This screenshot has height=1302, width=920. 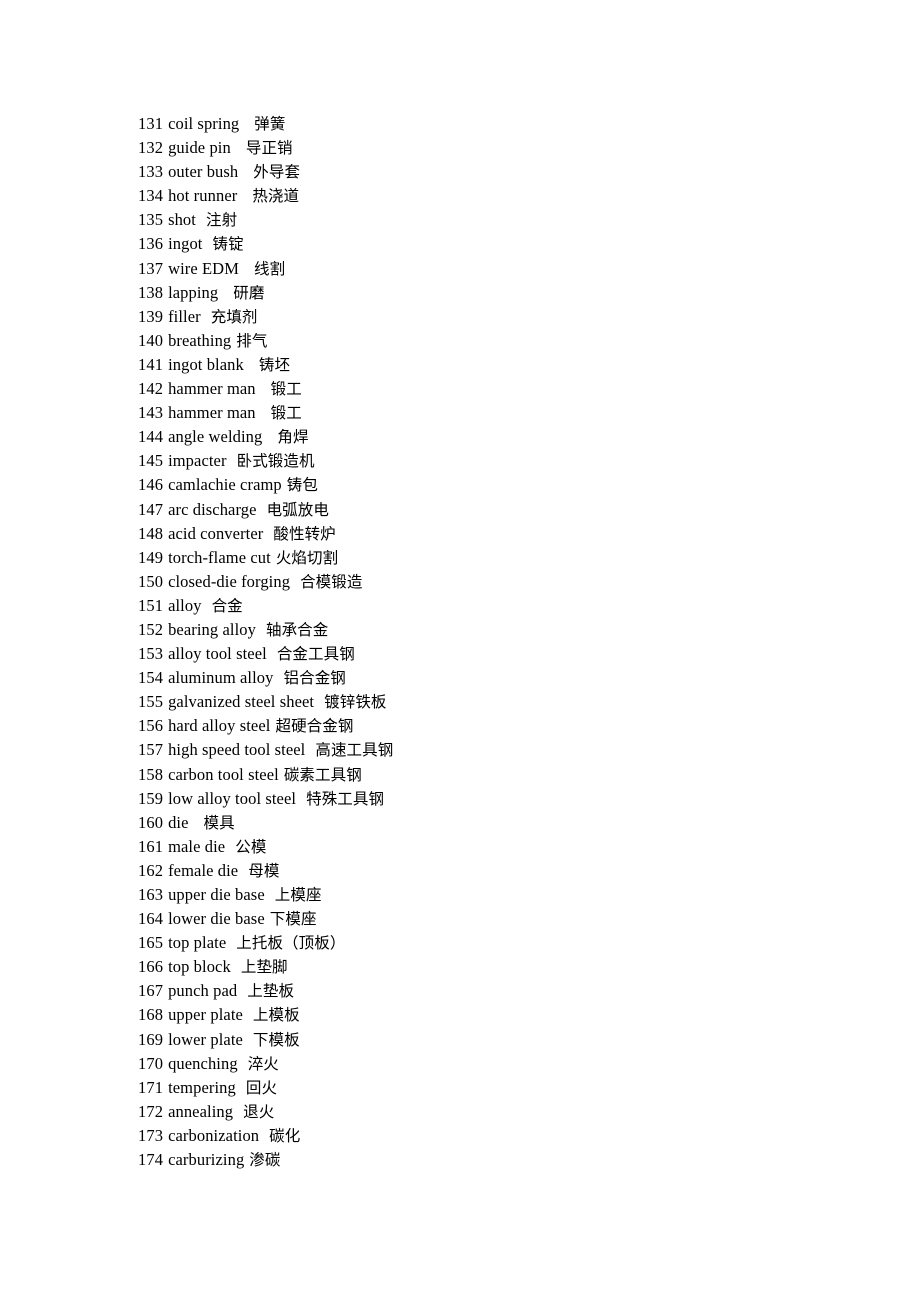 What do you see at coordinates (151, 1015) in the screenshot?
I see `entry-number: 168` at bounding box center [151, 1015].